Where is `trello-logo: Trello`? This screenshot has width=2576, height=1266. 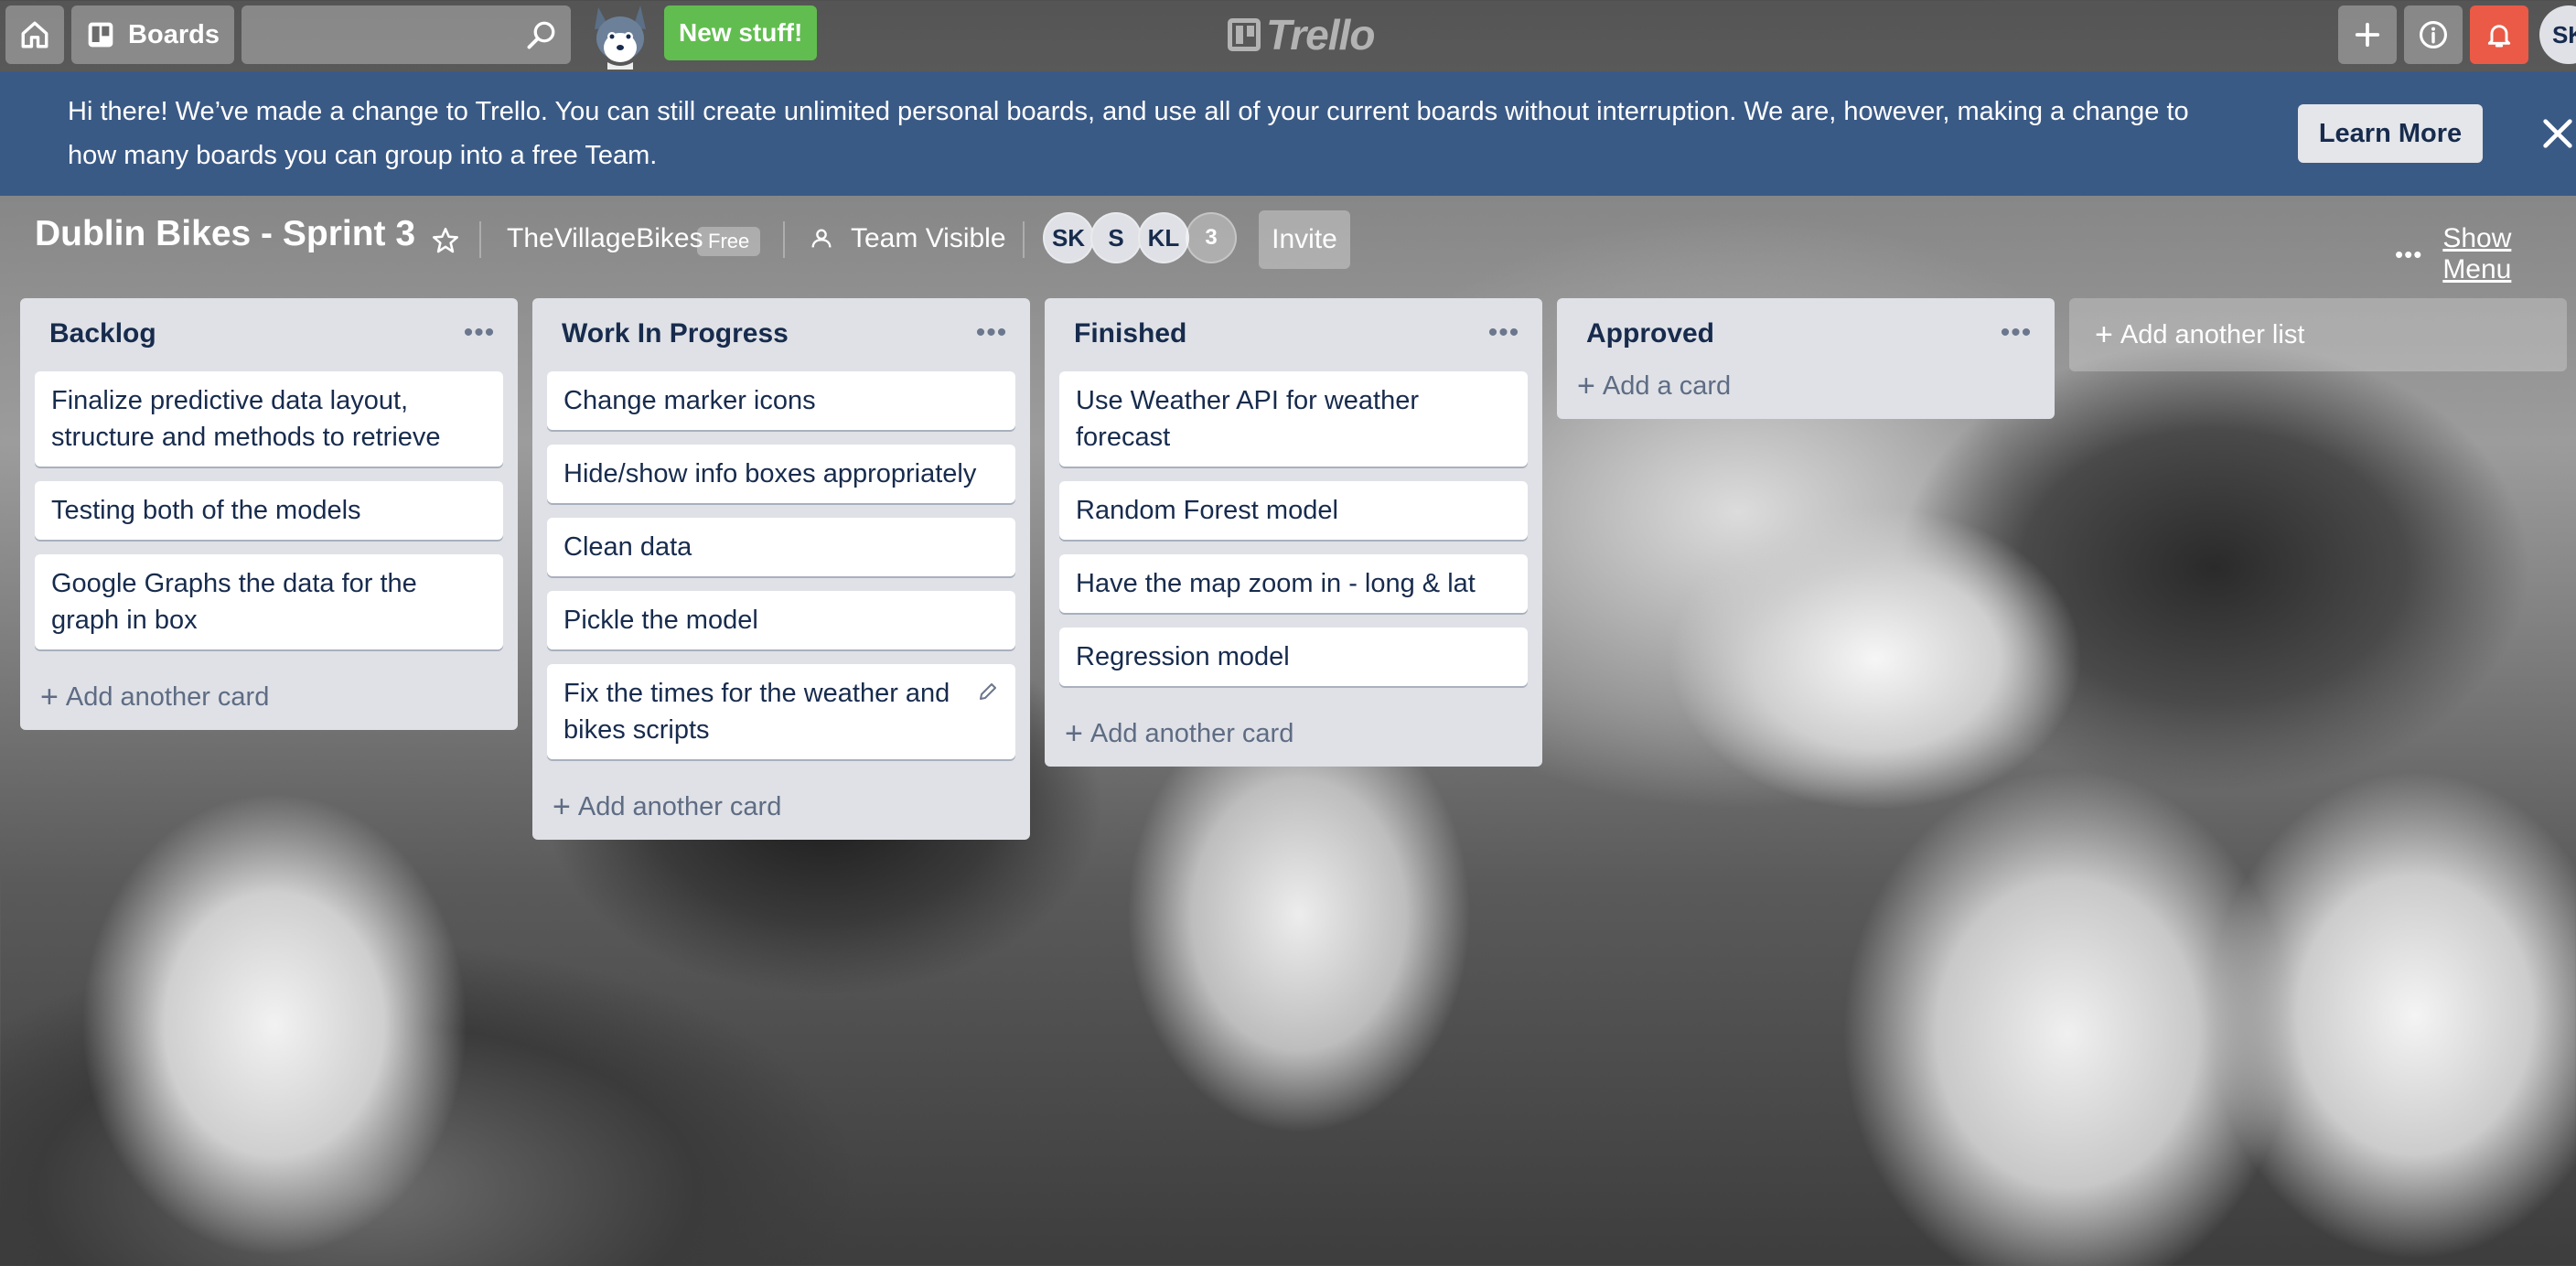 trello-logo: Trello is located at coordinates (1301, 34).